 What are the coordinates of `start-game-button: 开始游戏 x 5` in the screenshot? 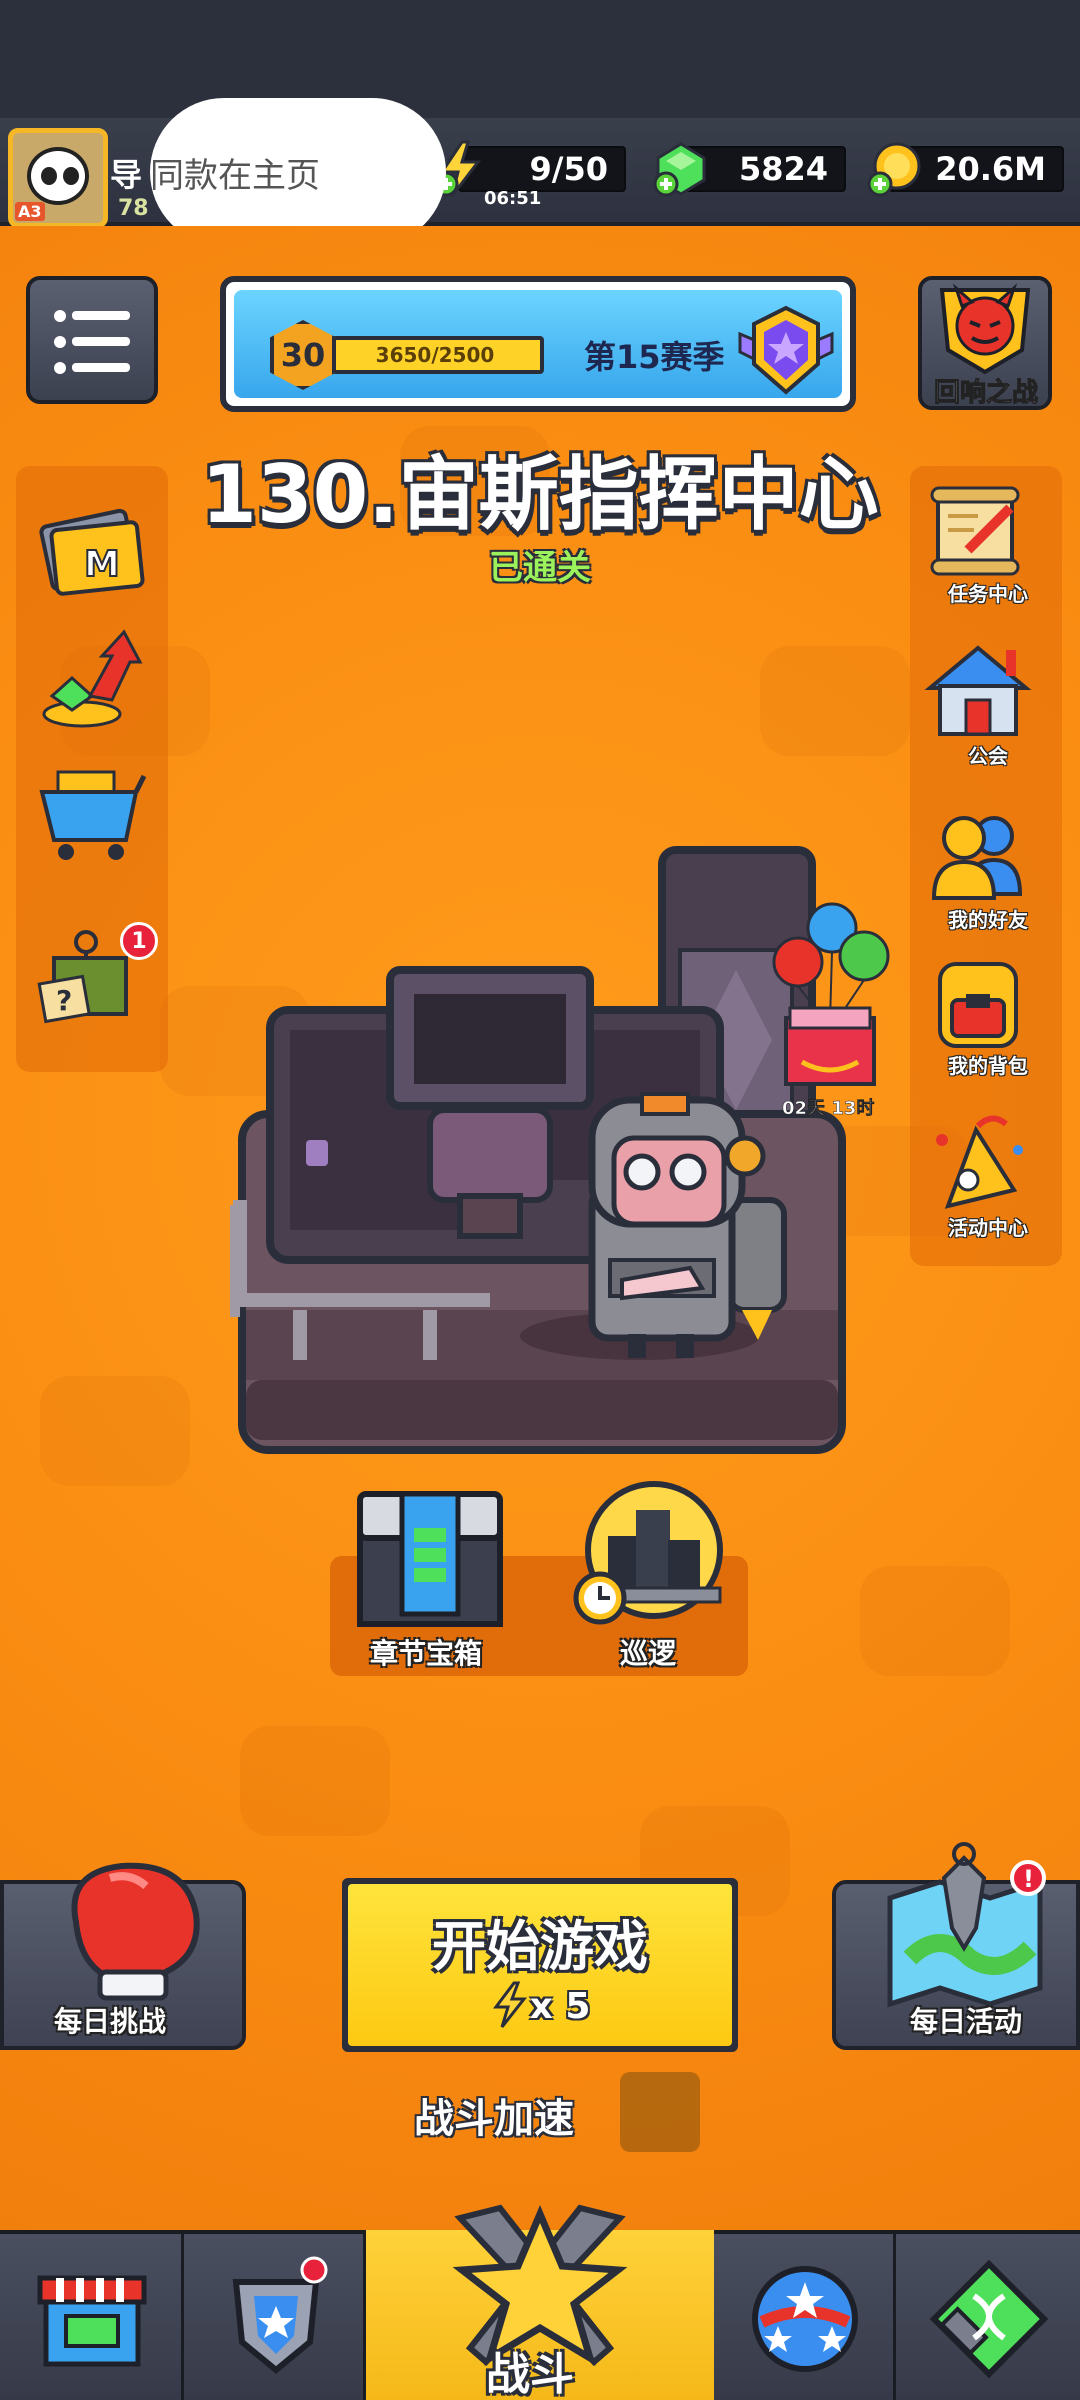 It's located at (540, 1965).